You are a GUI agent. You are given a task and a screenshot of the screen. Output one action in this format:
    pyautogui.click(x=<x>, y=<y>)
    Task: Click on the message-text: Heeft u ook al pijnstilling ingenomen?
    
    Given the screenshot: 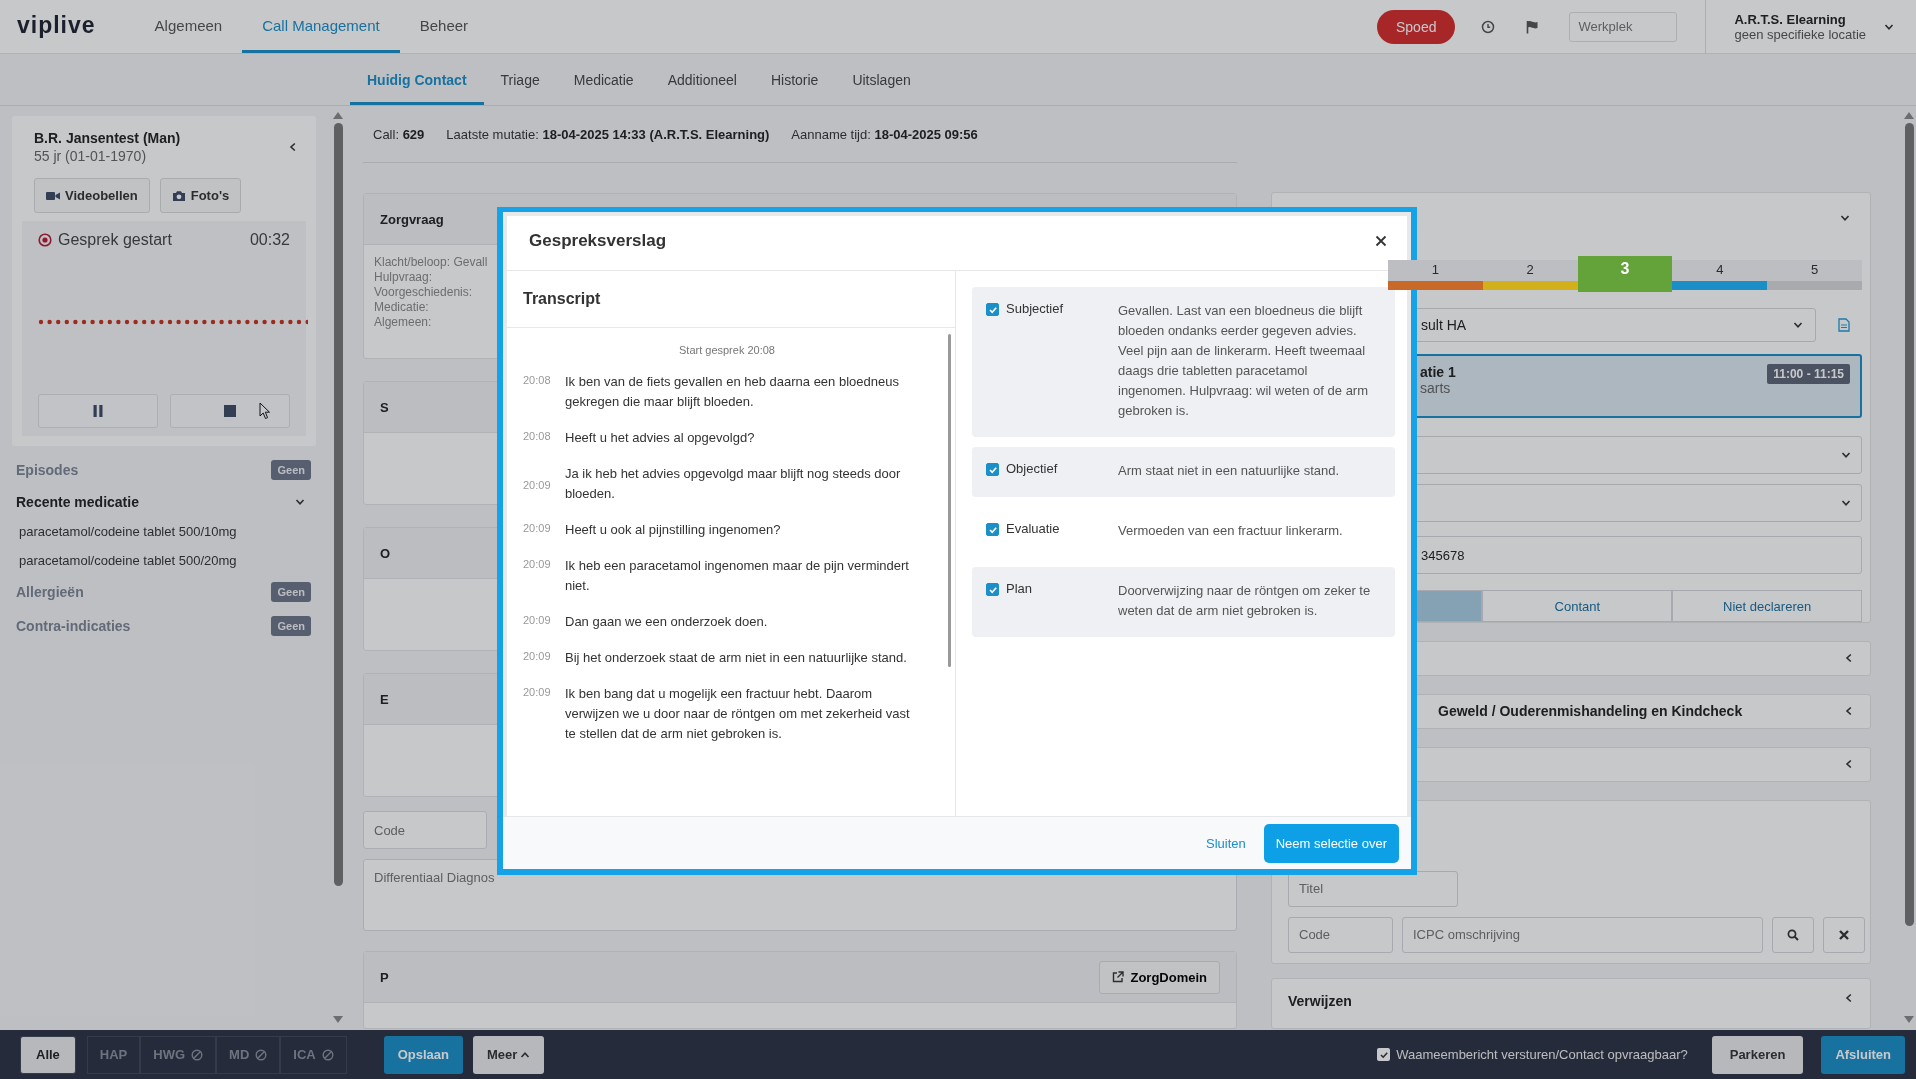 What is the action you would take?
    pyautogui.click(x=673, y=530)
    